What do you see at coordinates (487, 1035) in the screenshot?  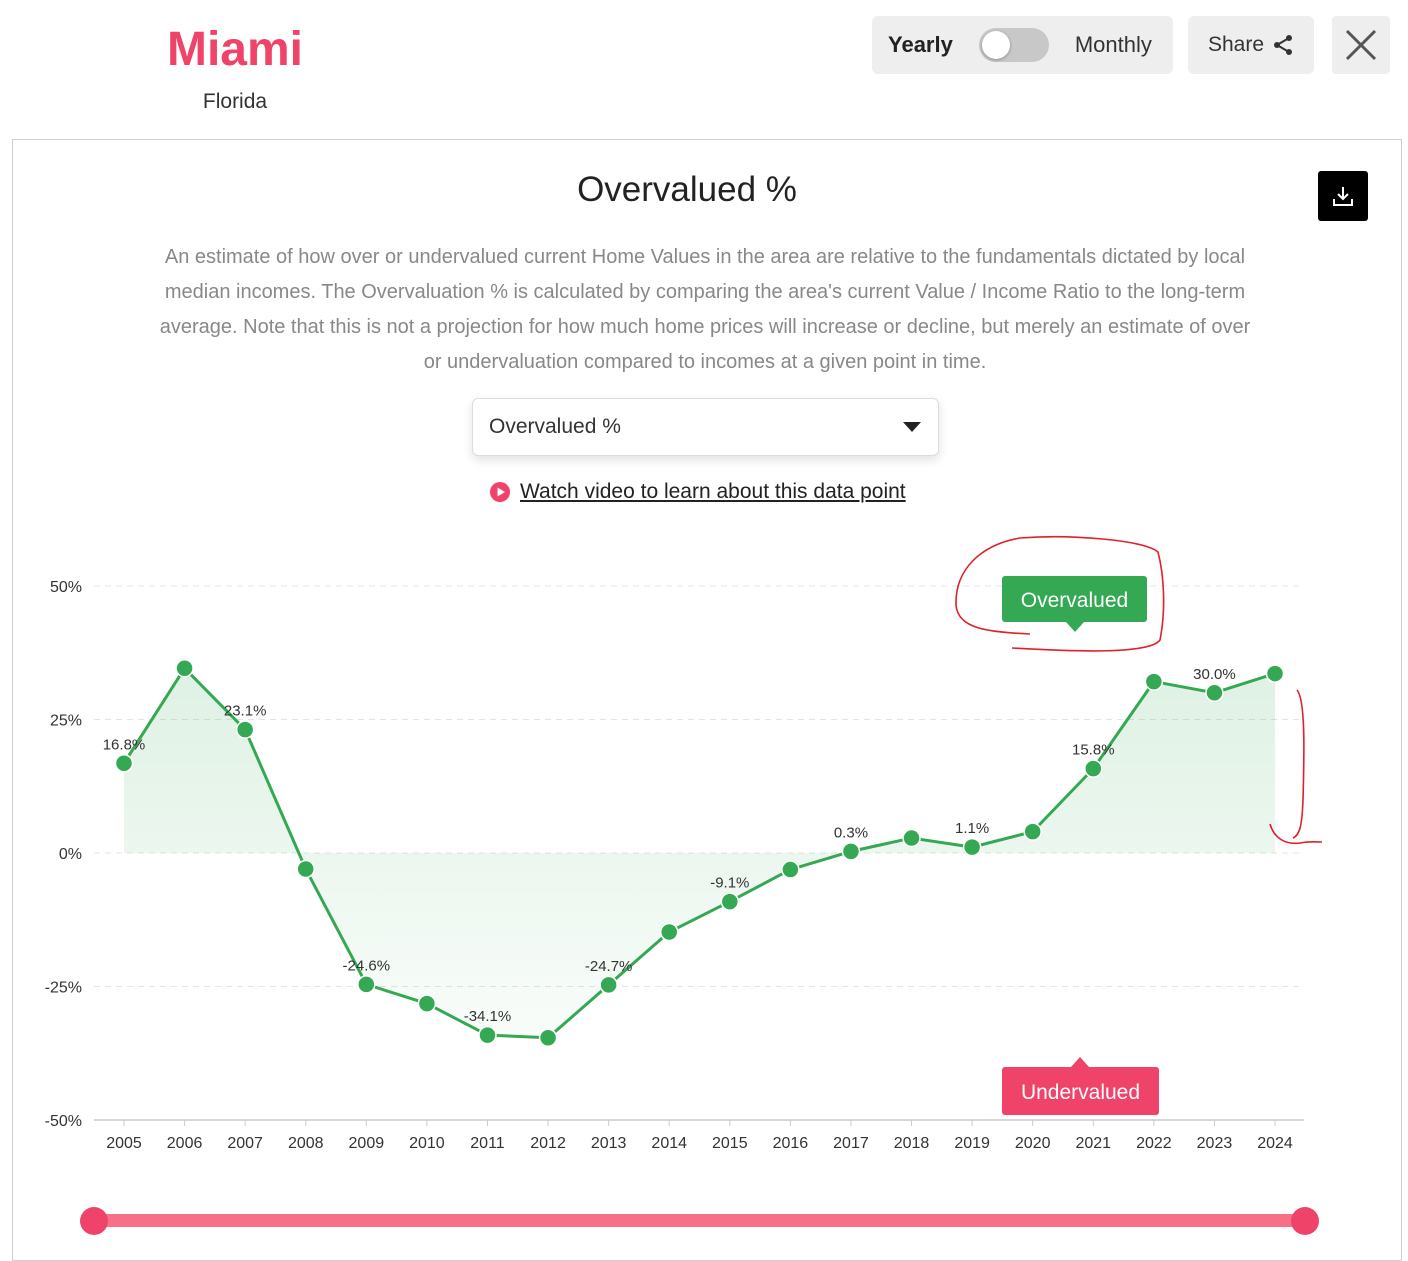 I see `data-point-2011` at bounding box center [487, 1035].